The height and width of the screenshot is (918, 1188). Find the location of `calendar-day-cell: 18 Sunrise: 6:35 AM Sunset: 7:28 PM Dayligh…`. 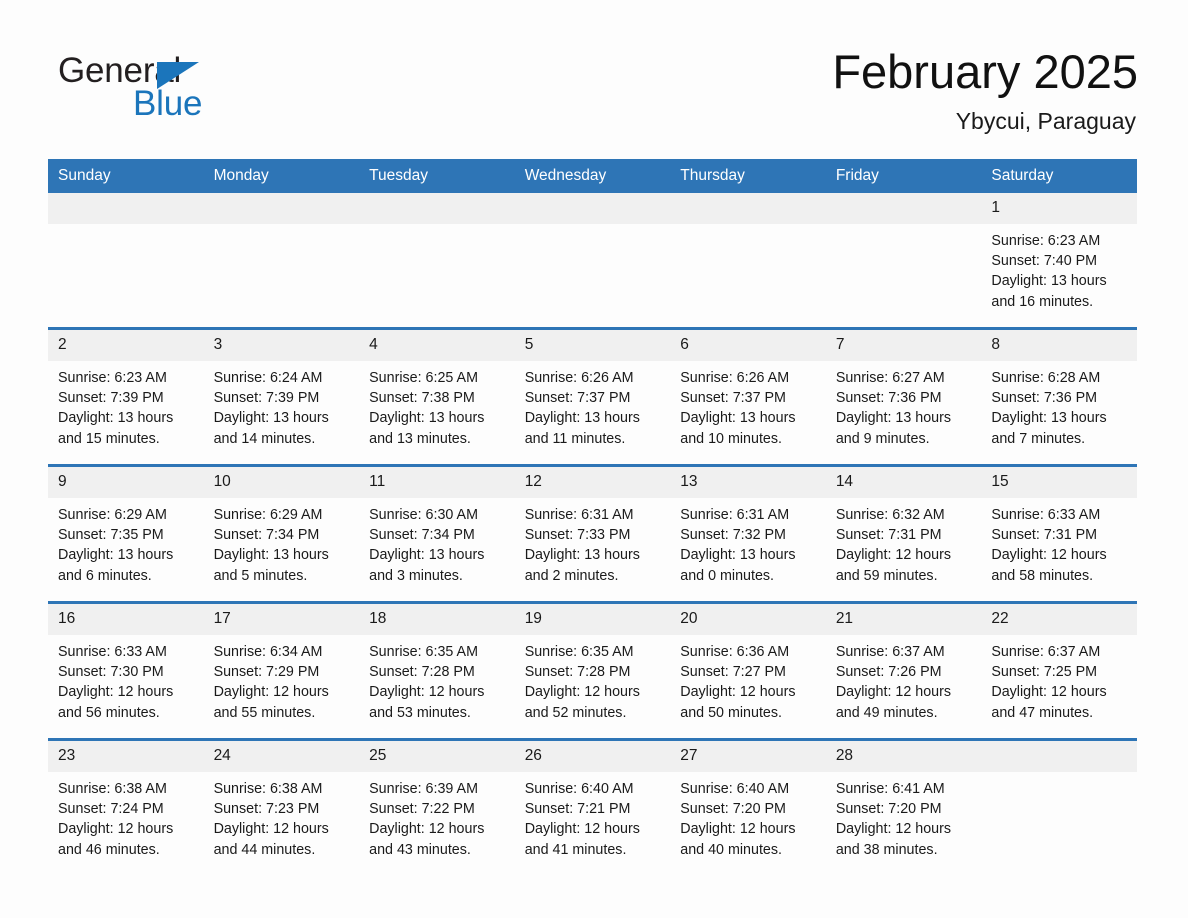

calendar-day-cell: 18 Sunrise: 6:35 AM Sunset: 7:28 PM Dayligh… is located at coordinates (437, 670).